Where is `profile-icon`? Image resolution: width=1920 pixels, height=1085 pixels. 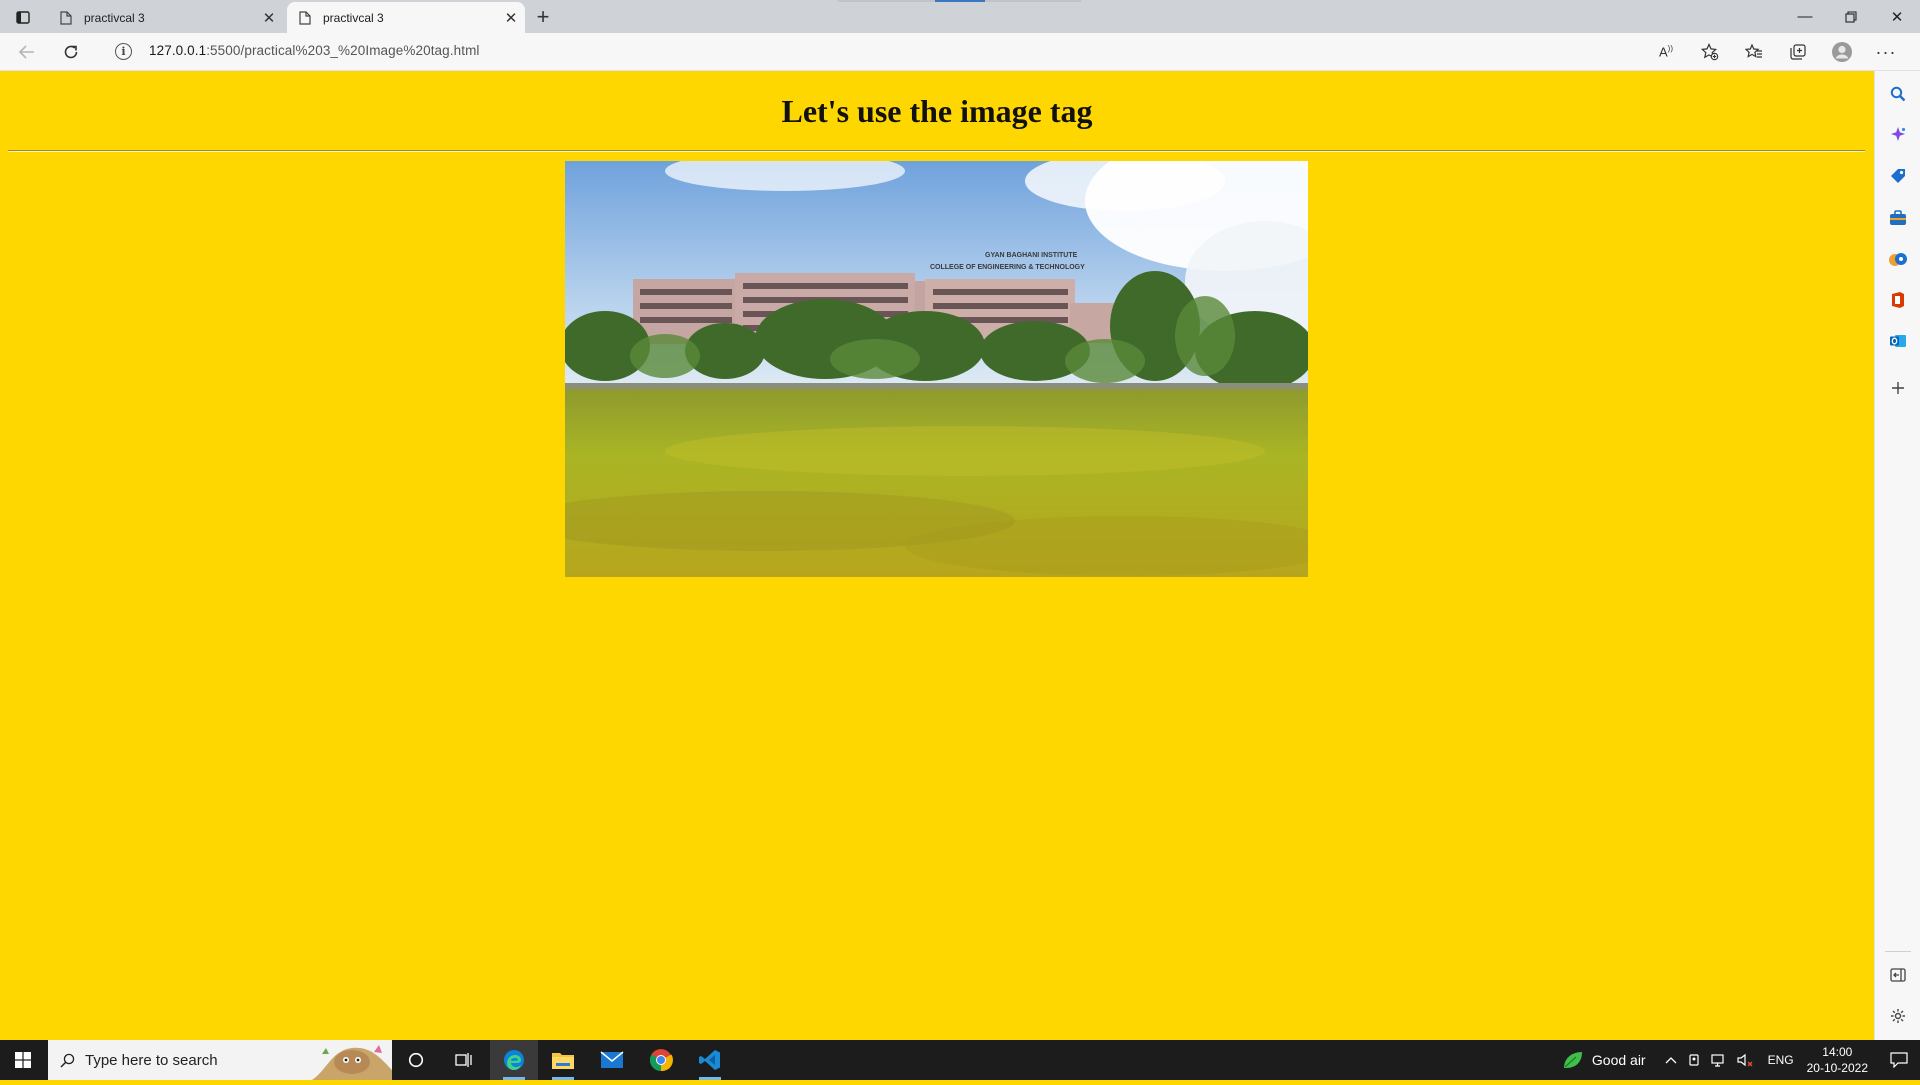 profile-icon is located at coordinates (1842, 52).